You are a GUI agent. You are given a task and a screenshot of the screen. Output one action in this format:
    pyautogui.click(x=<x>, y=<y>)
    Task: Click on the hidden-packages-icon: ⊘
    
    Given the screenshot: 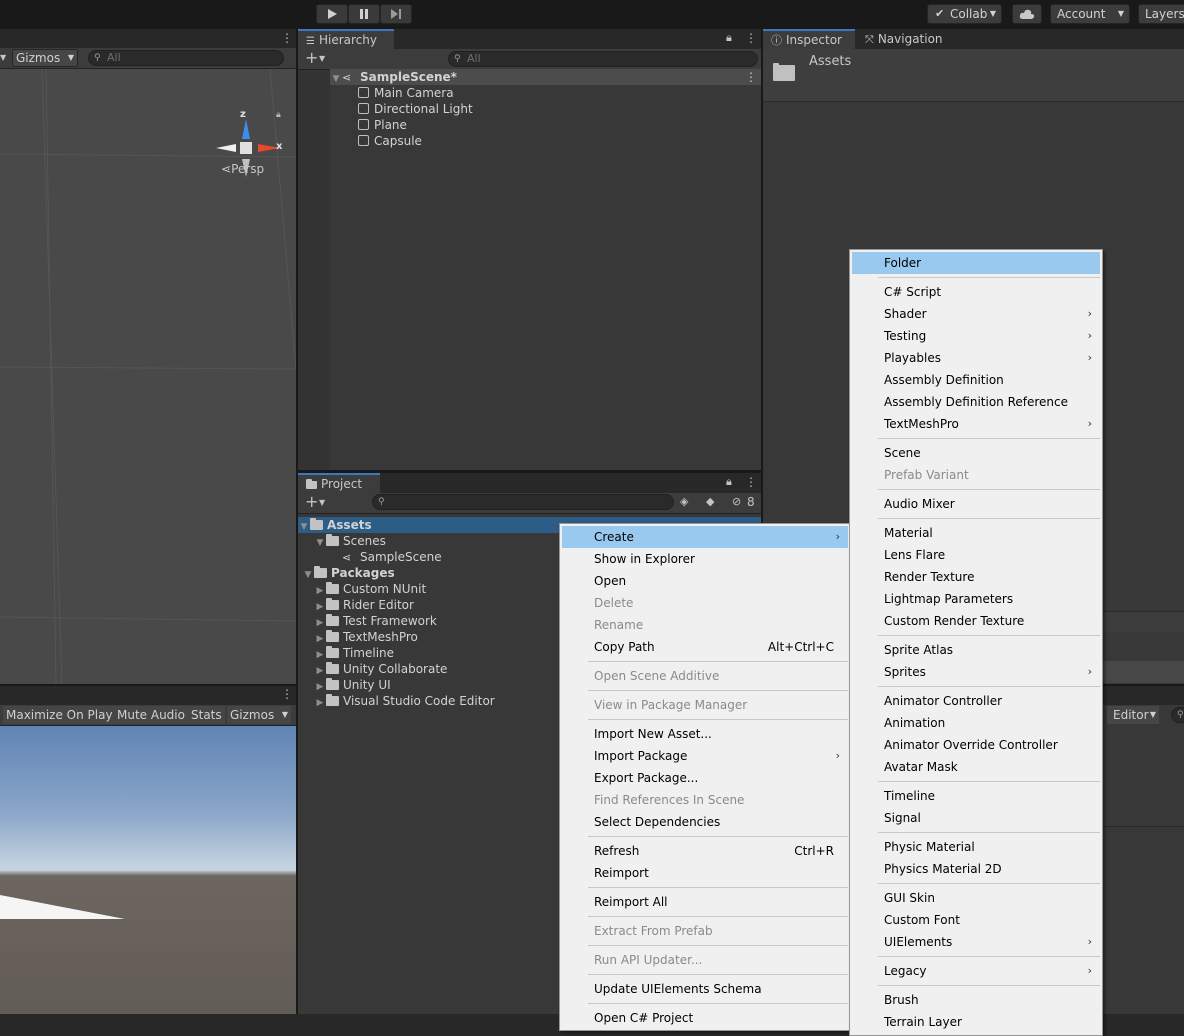 What is the action you would take?
    pyautogui.click(x=736, y=501)
    